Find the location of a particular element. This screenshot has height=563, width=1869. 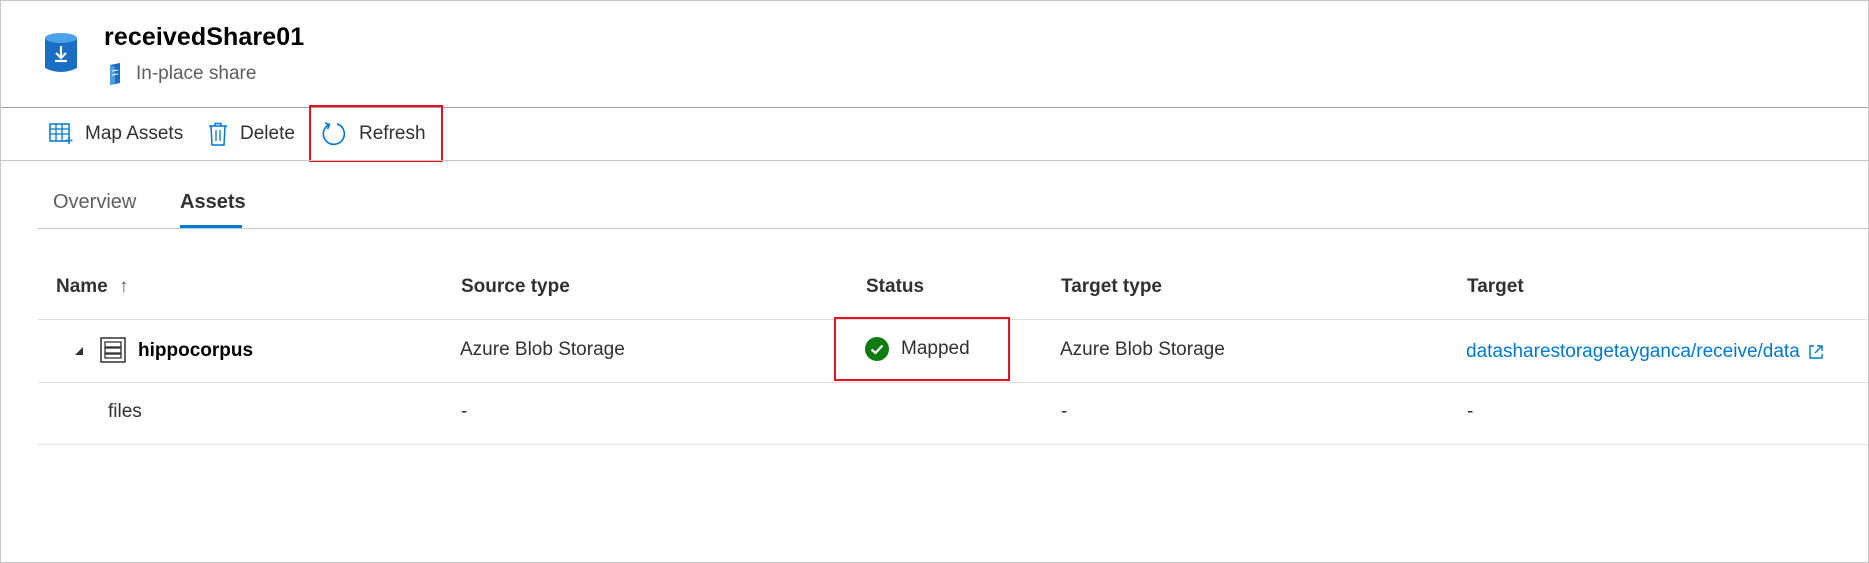

target-type-cell: - is located at coordinates (1064, 411).